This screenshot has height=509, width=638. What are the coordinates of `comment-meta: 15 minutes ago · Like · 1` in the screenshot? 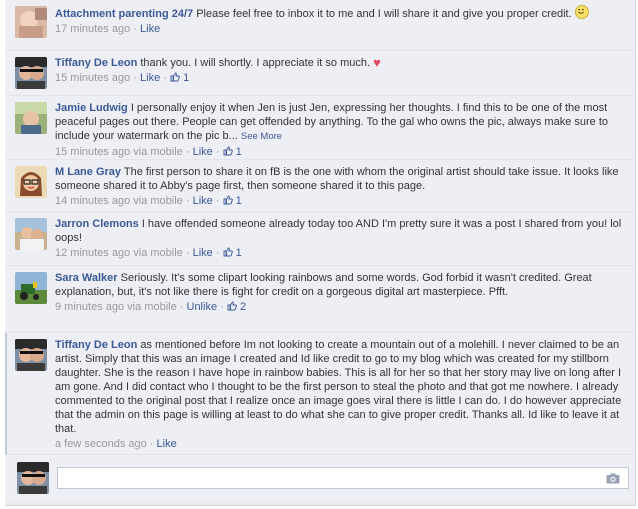 It's located at (342, 78).